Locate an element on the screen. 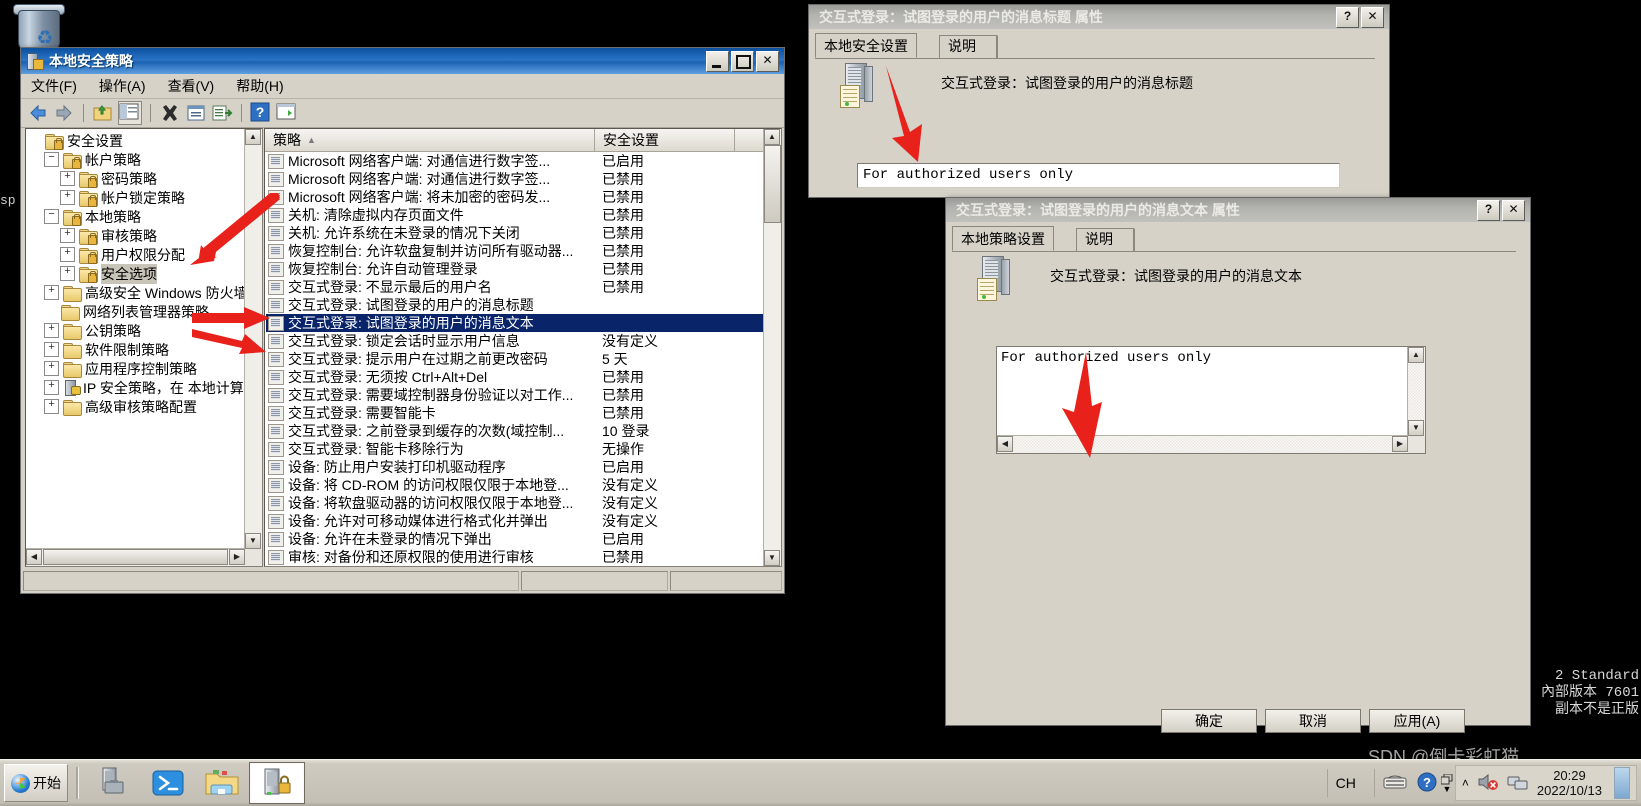 The image size is (1641, 806). recycle-bin: ♻ is located at coordinates (39, 27).